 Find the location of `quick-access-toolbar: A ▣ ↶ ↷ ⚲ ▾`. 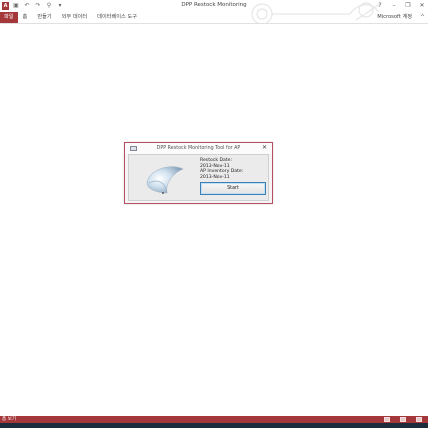

quick-access-toolbar: A ▣ ↶ ↷ ⚲ ▾ is located at coordinates (32, 6).